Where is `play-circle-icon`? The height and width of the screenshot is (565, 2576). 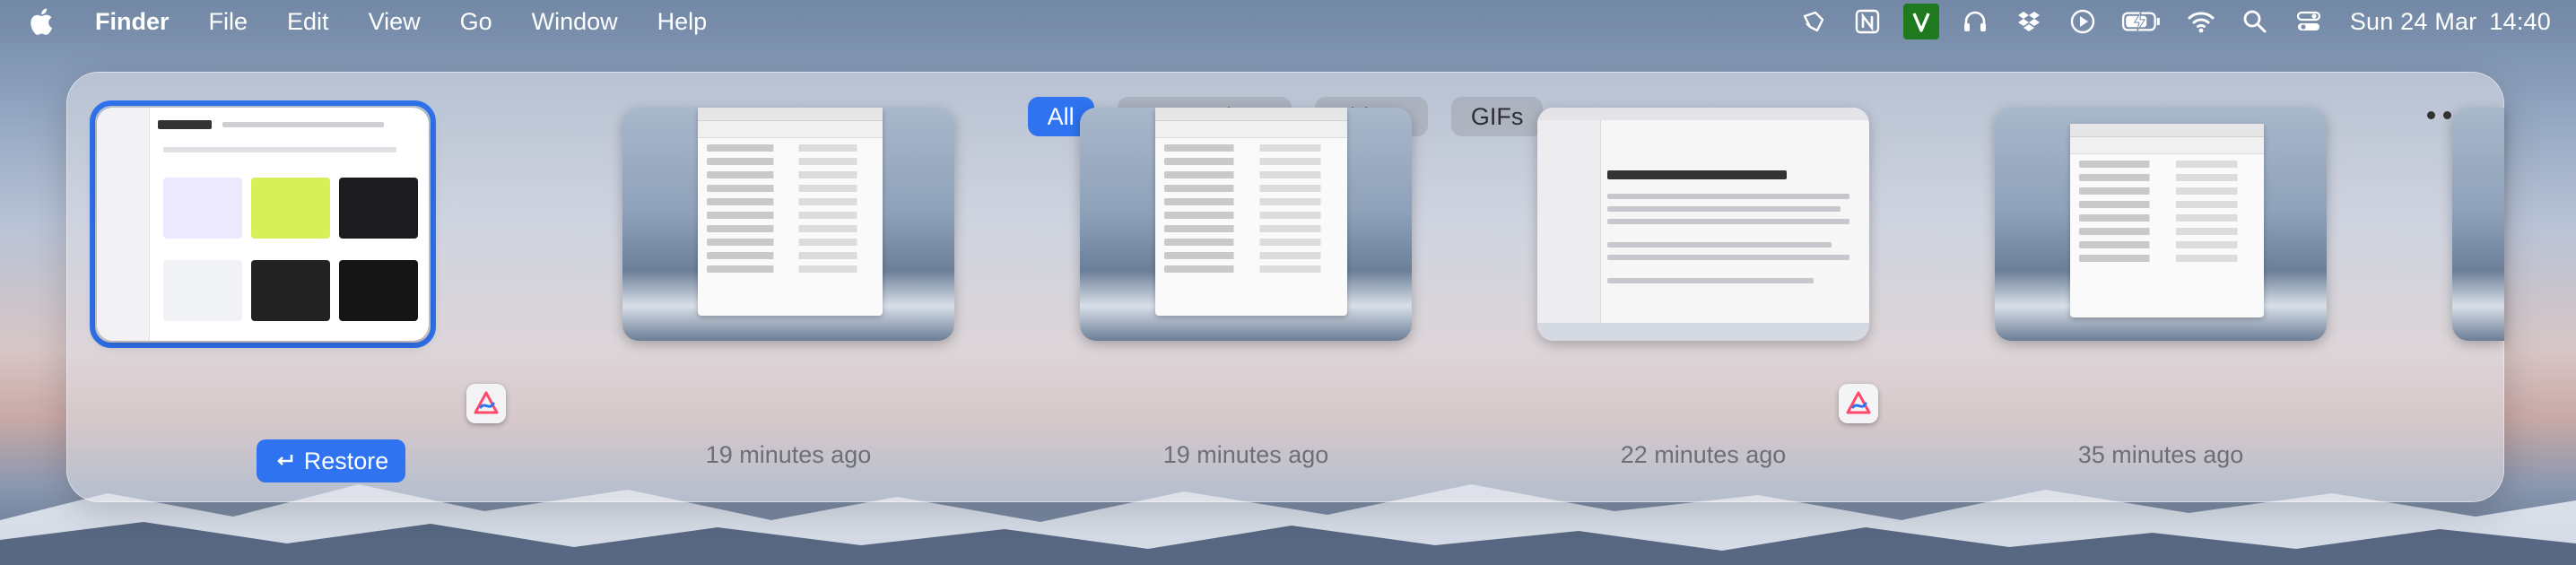
play-circle-icon is located at coordinates (2083, 21).